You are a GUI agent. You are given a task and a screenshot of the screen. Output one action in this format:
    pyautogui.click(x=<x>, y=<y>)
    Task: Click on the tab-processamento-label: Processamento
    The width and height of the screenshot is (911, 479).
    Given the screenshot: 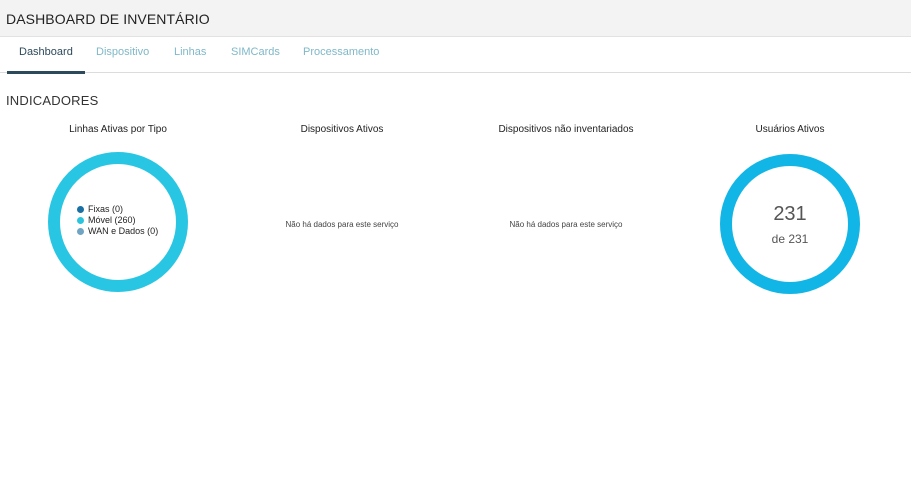 What is the action you would take?
    pyautogui.click(x=341, y=52)
    